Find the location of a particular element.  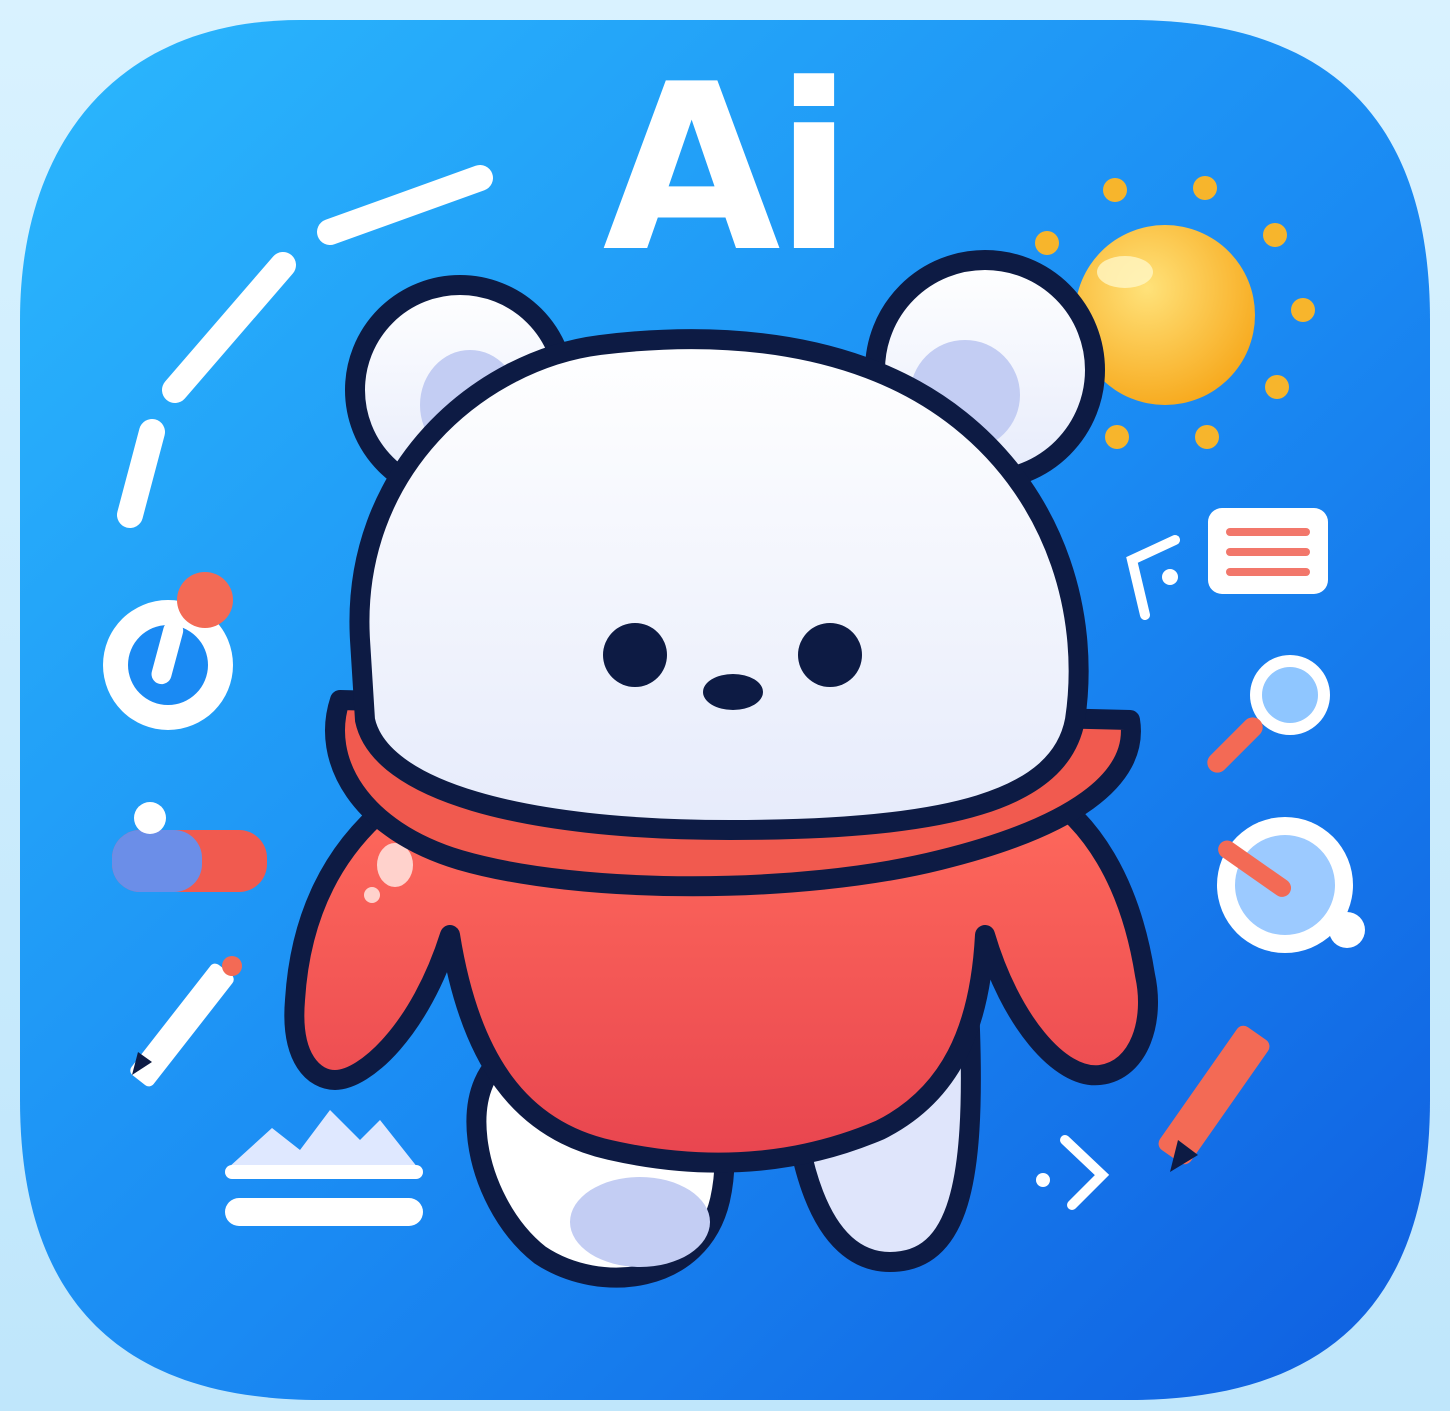

bear-nose is located at coordinates (733, 692).